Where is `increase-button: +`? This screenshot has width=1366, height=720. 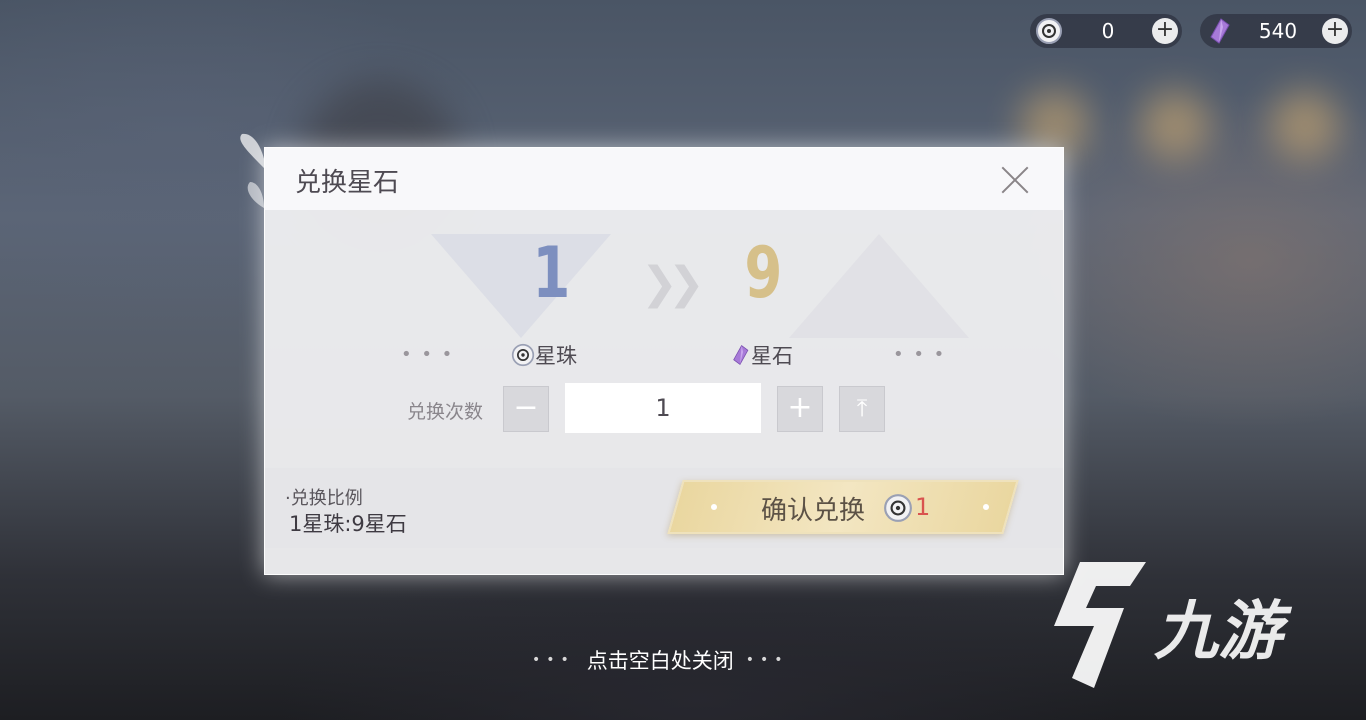 increase-button: + is located at coordinates (800, 409).